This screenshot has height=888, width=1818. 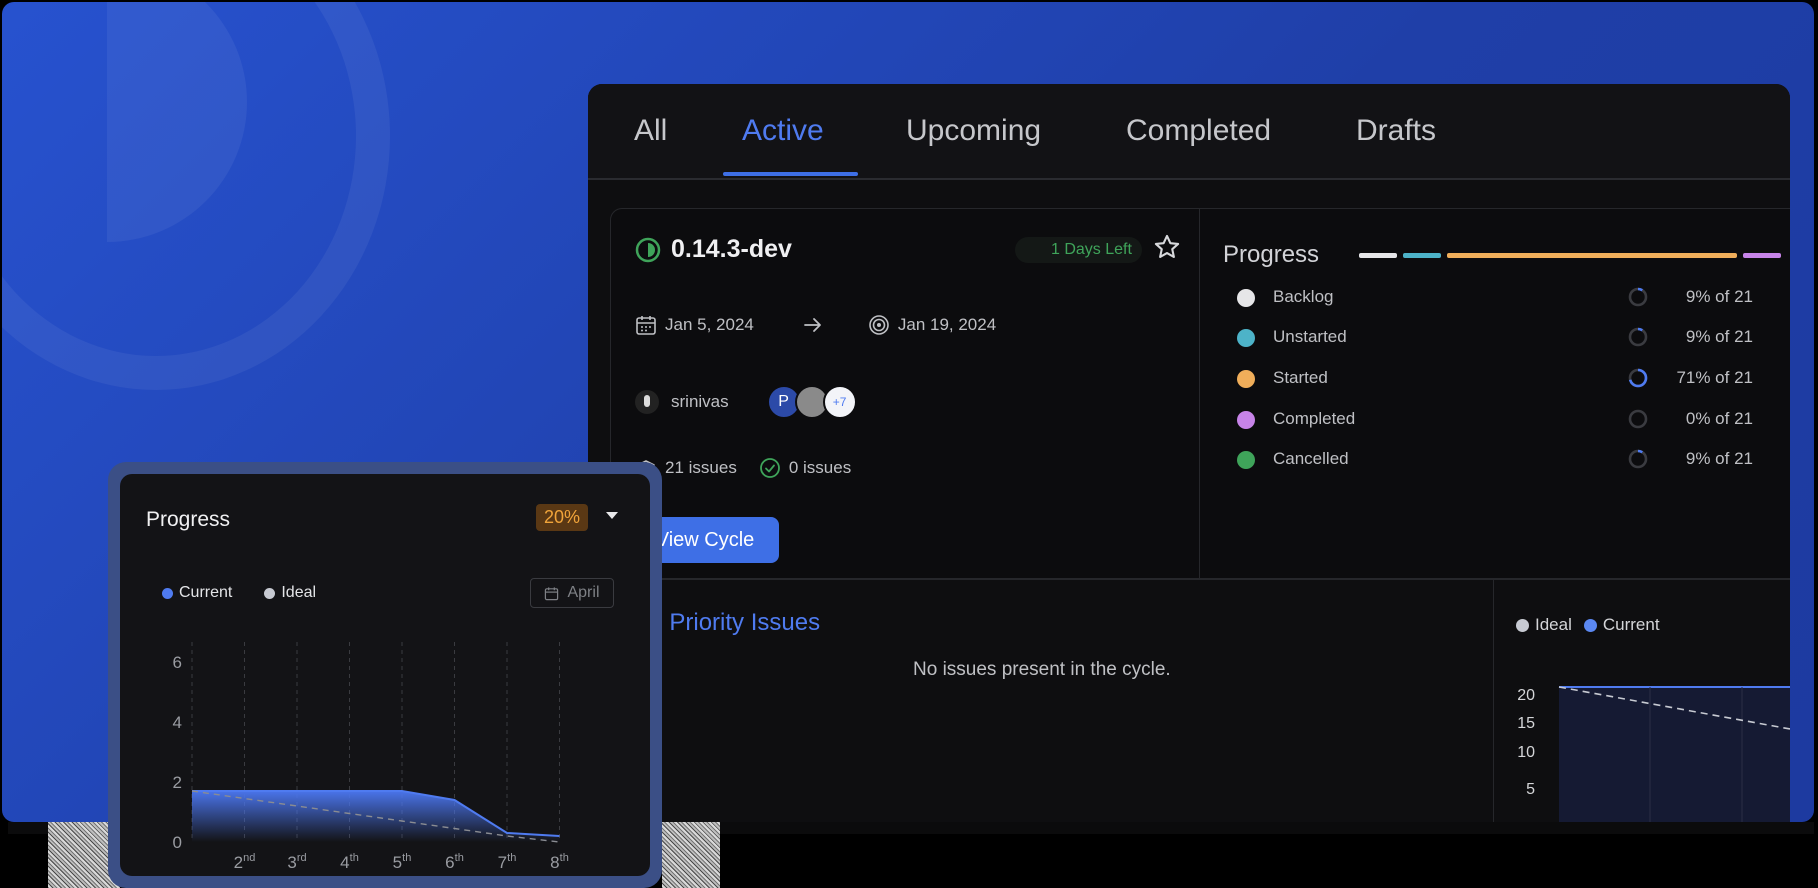 I want to click on cycle-name: 0.14.3-dev, so click(x=731, y=249).